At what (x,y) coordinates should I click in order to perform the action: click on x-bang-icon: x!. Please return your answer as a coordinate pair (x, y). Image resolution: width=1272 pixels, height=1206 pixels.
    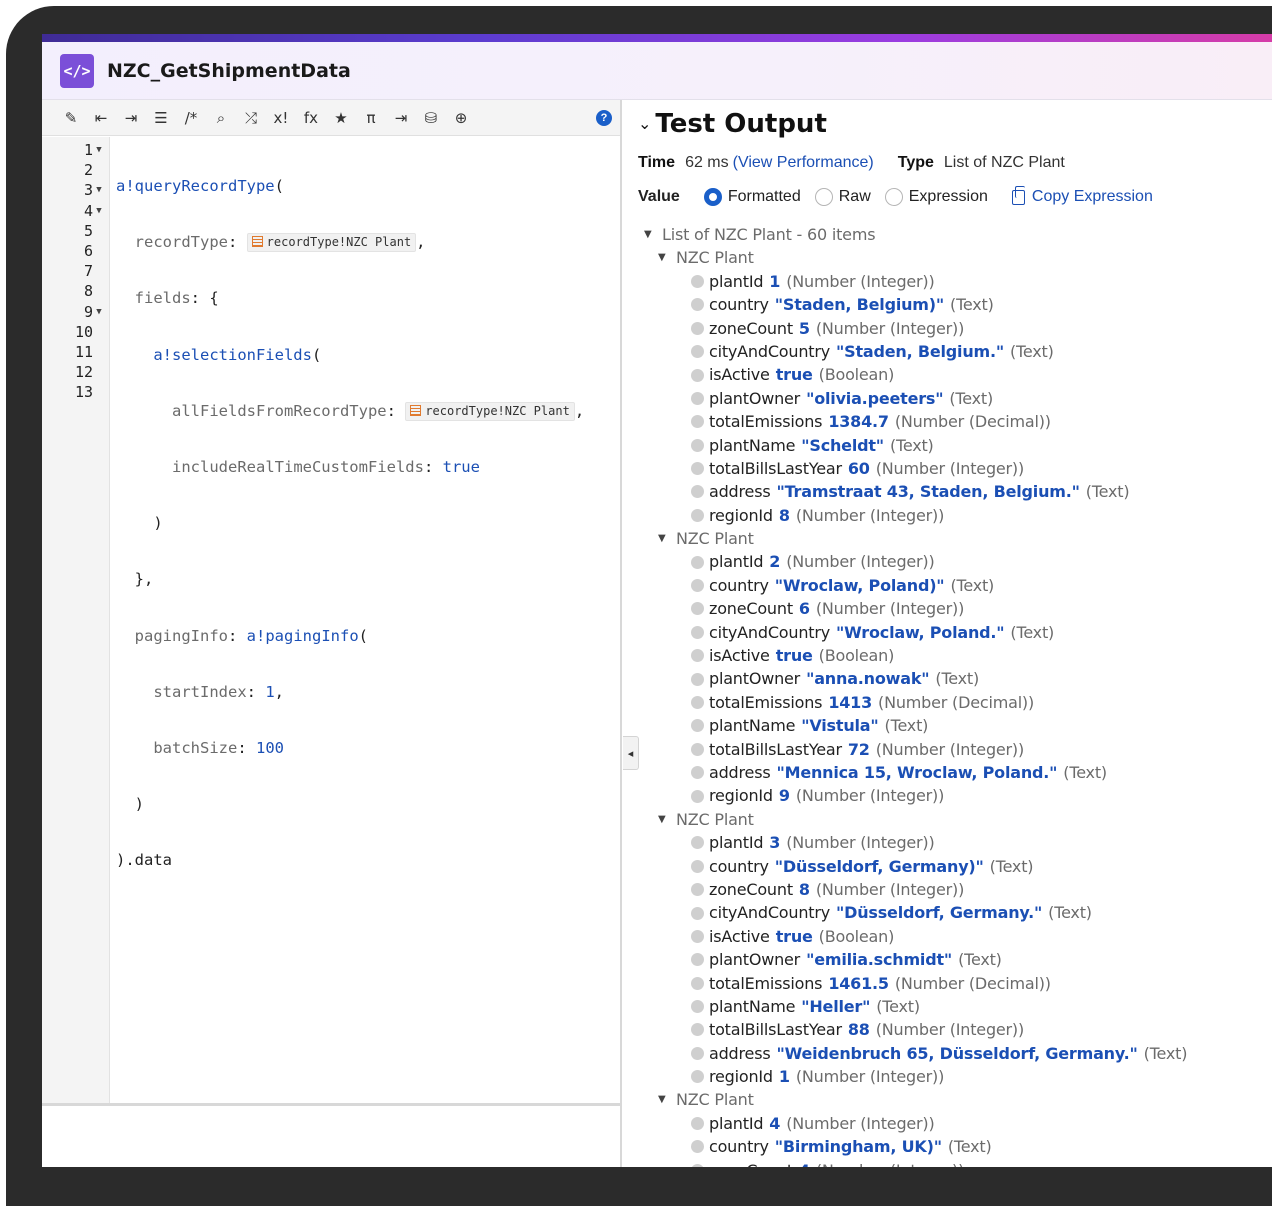
    Looking at the image, I should click on (281, 118).